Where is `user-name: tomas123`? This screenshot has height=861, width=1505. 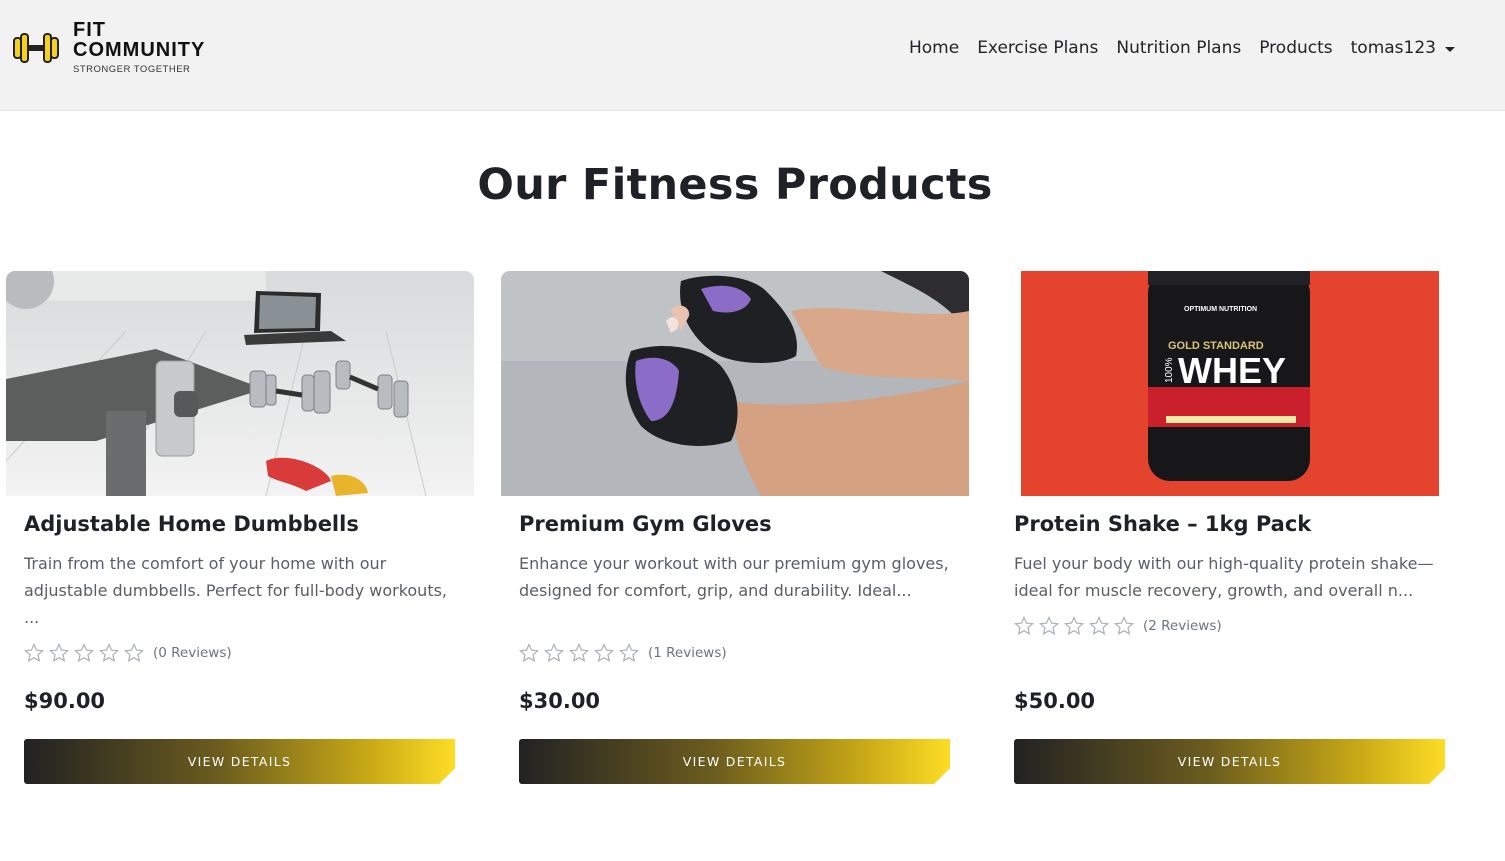
user-name: tomas123 is located at coordinates (1393, 48).